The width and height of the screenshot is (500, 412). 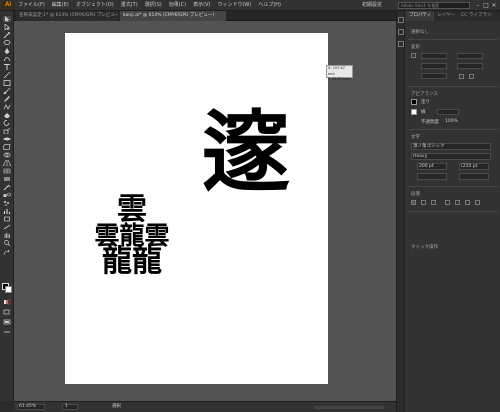 What do you see at coordinates (60, 5) in the screenshot?
I see `menu-edit: 編集(E)` at bounding box center [60, 5].